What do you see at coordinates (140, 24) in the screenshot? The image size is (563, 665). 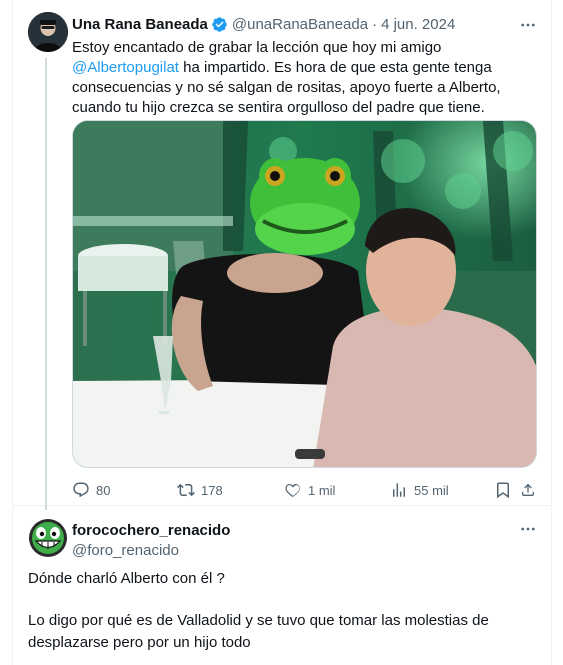 I see `author-name: Una Rana Baneada` at bounding box center [140, 24].